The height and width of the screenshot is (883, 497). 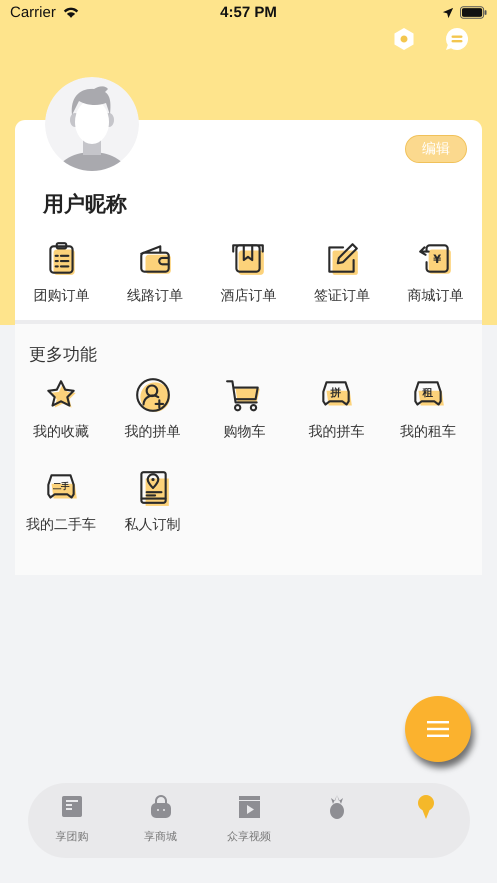 I want to click on user-nickname: 用户昵称, so click(x=85, y=204).